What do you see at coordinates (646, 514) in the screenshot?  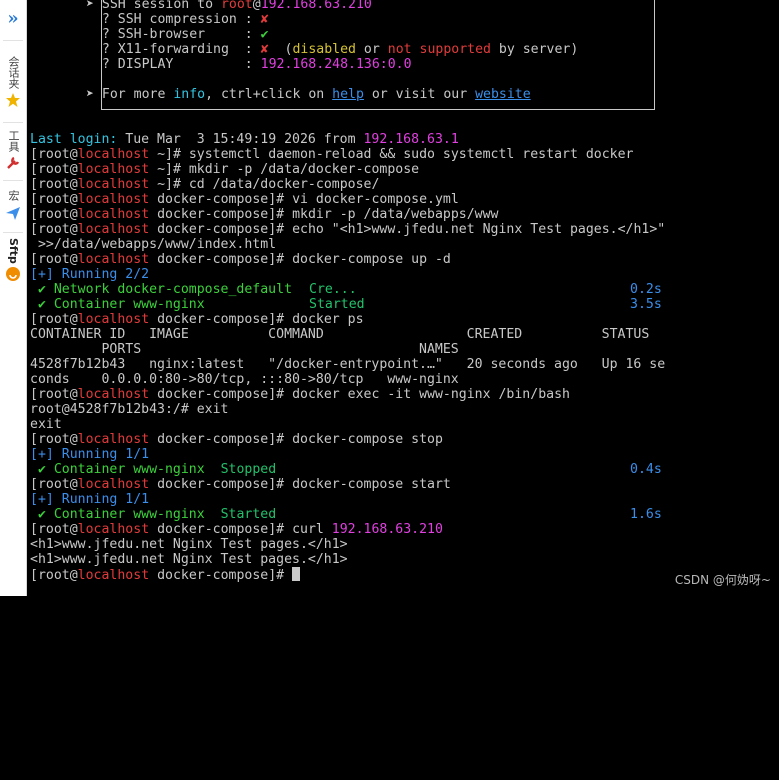 I see `output-line: 1.6s` at bounding box center [646, 514].